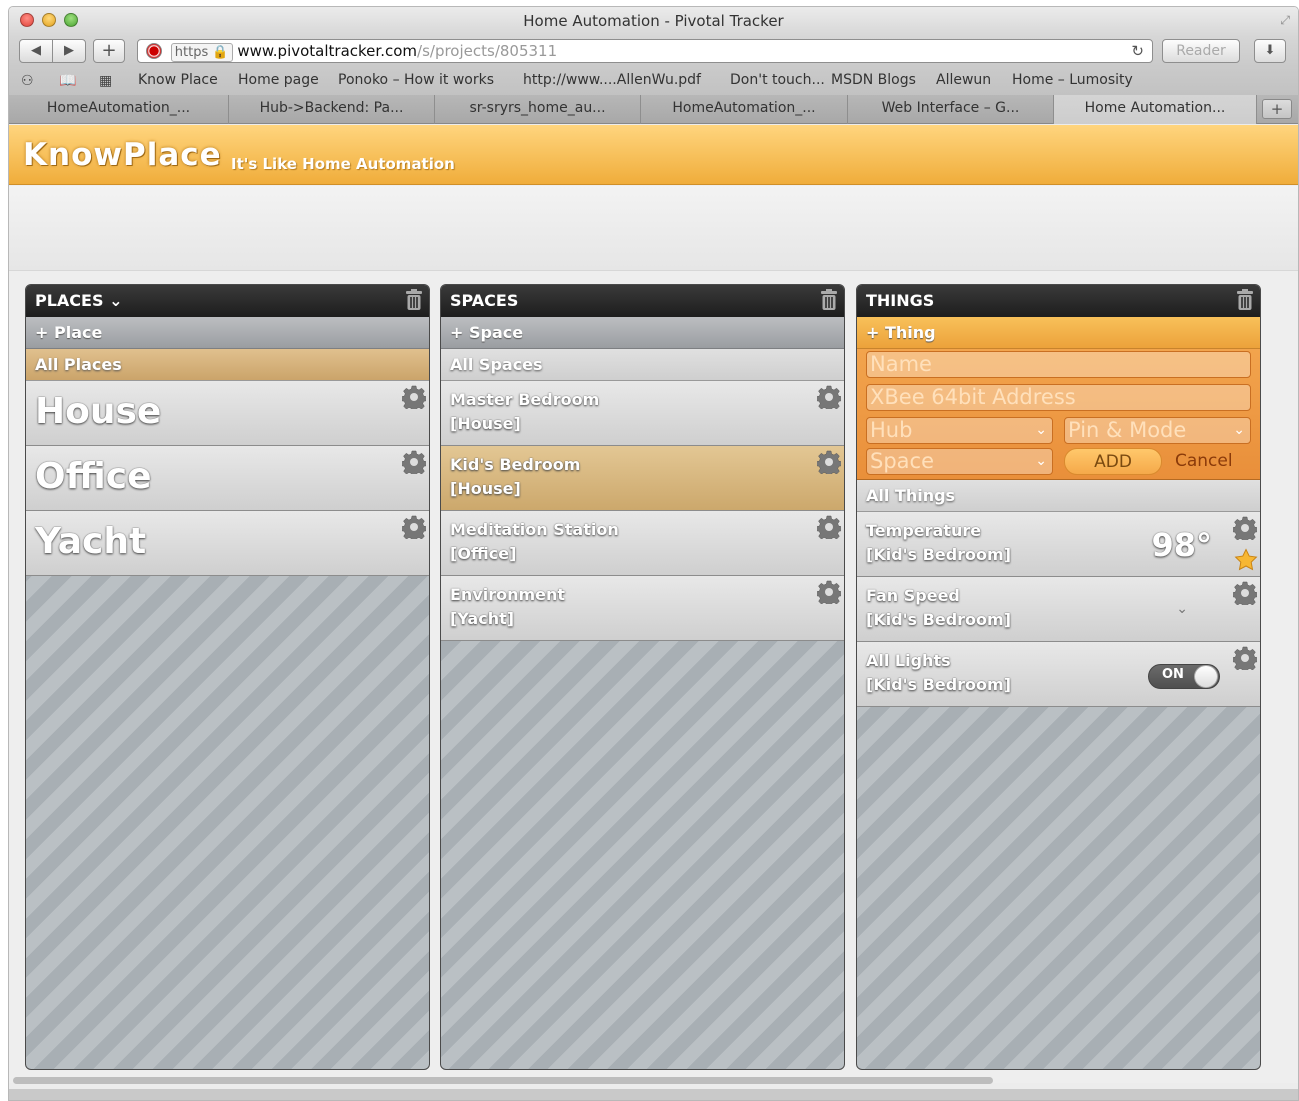  I want to click on space-place: [House], so click(485, 488).